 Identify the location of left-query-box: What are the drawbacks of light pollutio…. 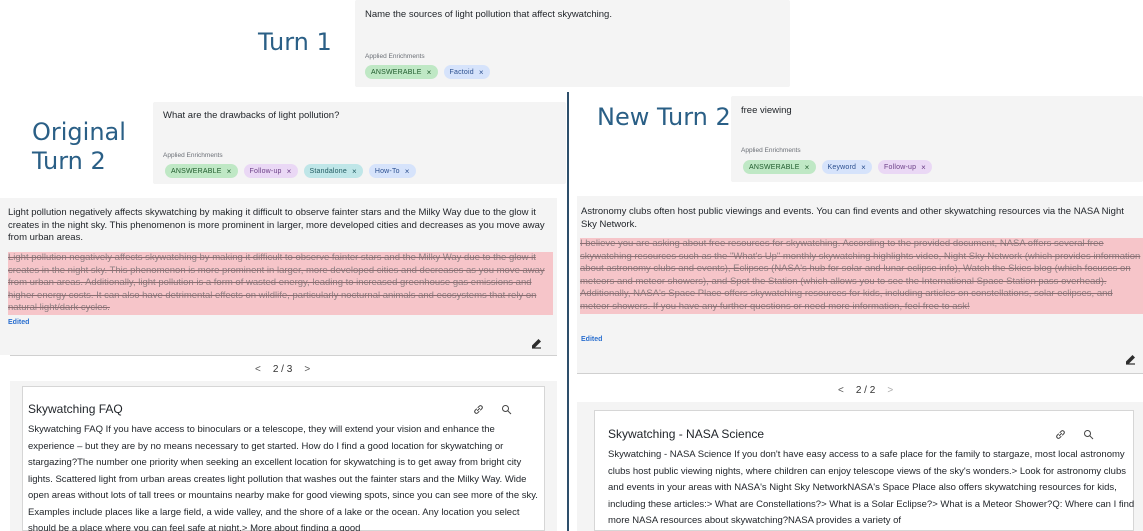
(359, 143).